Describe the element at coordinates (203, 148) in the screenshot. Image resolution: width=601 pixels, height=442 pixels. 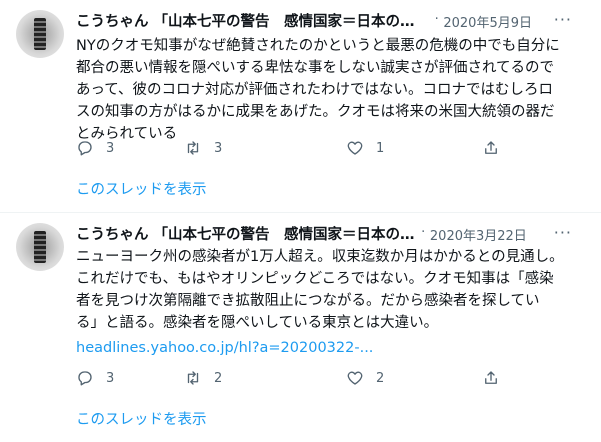
I see `retweet-button: 3` at that location.